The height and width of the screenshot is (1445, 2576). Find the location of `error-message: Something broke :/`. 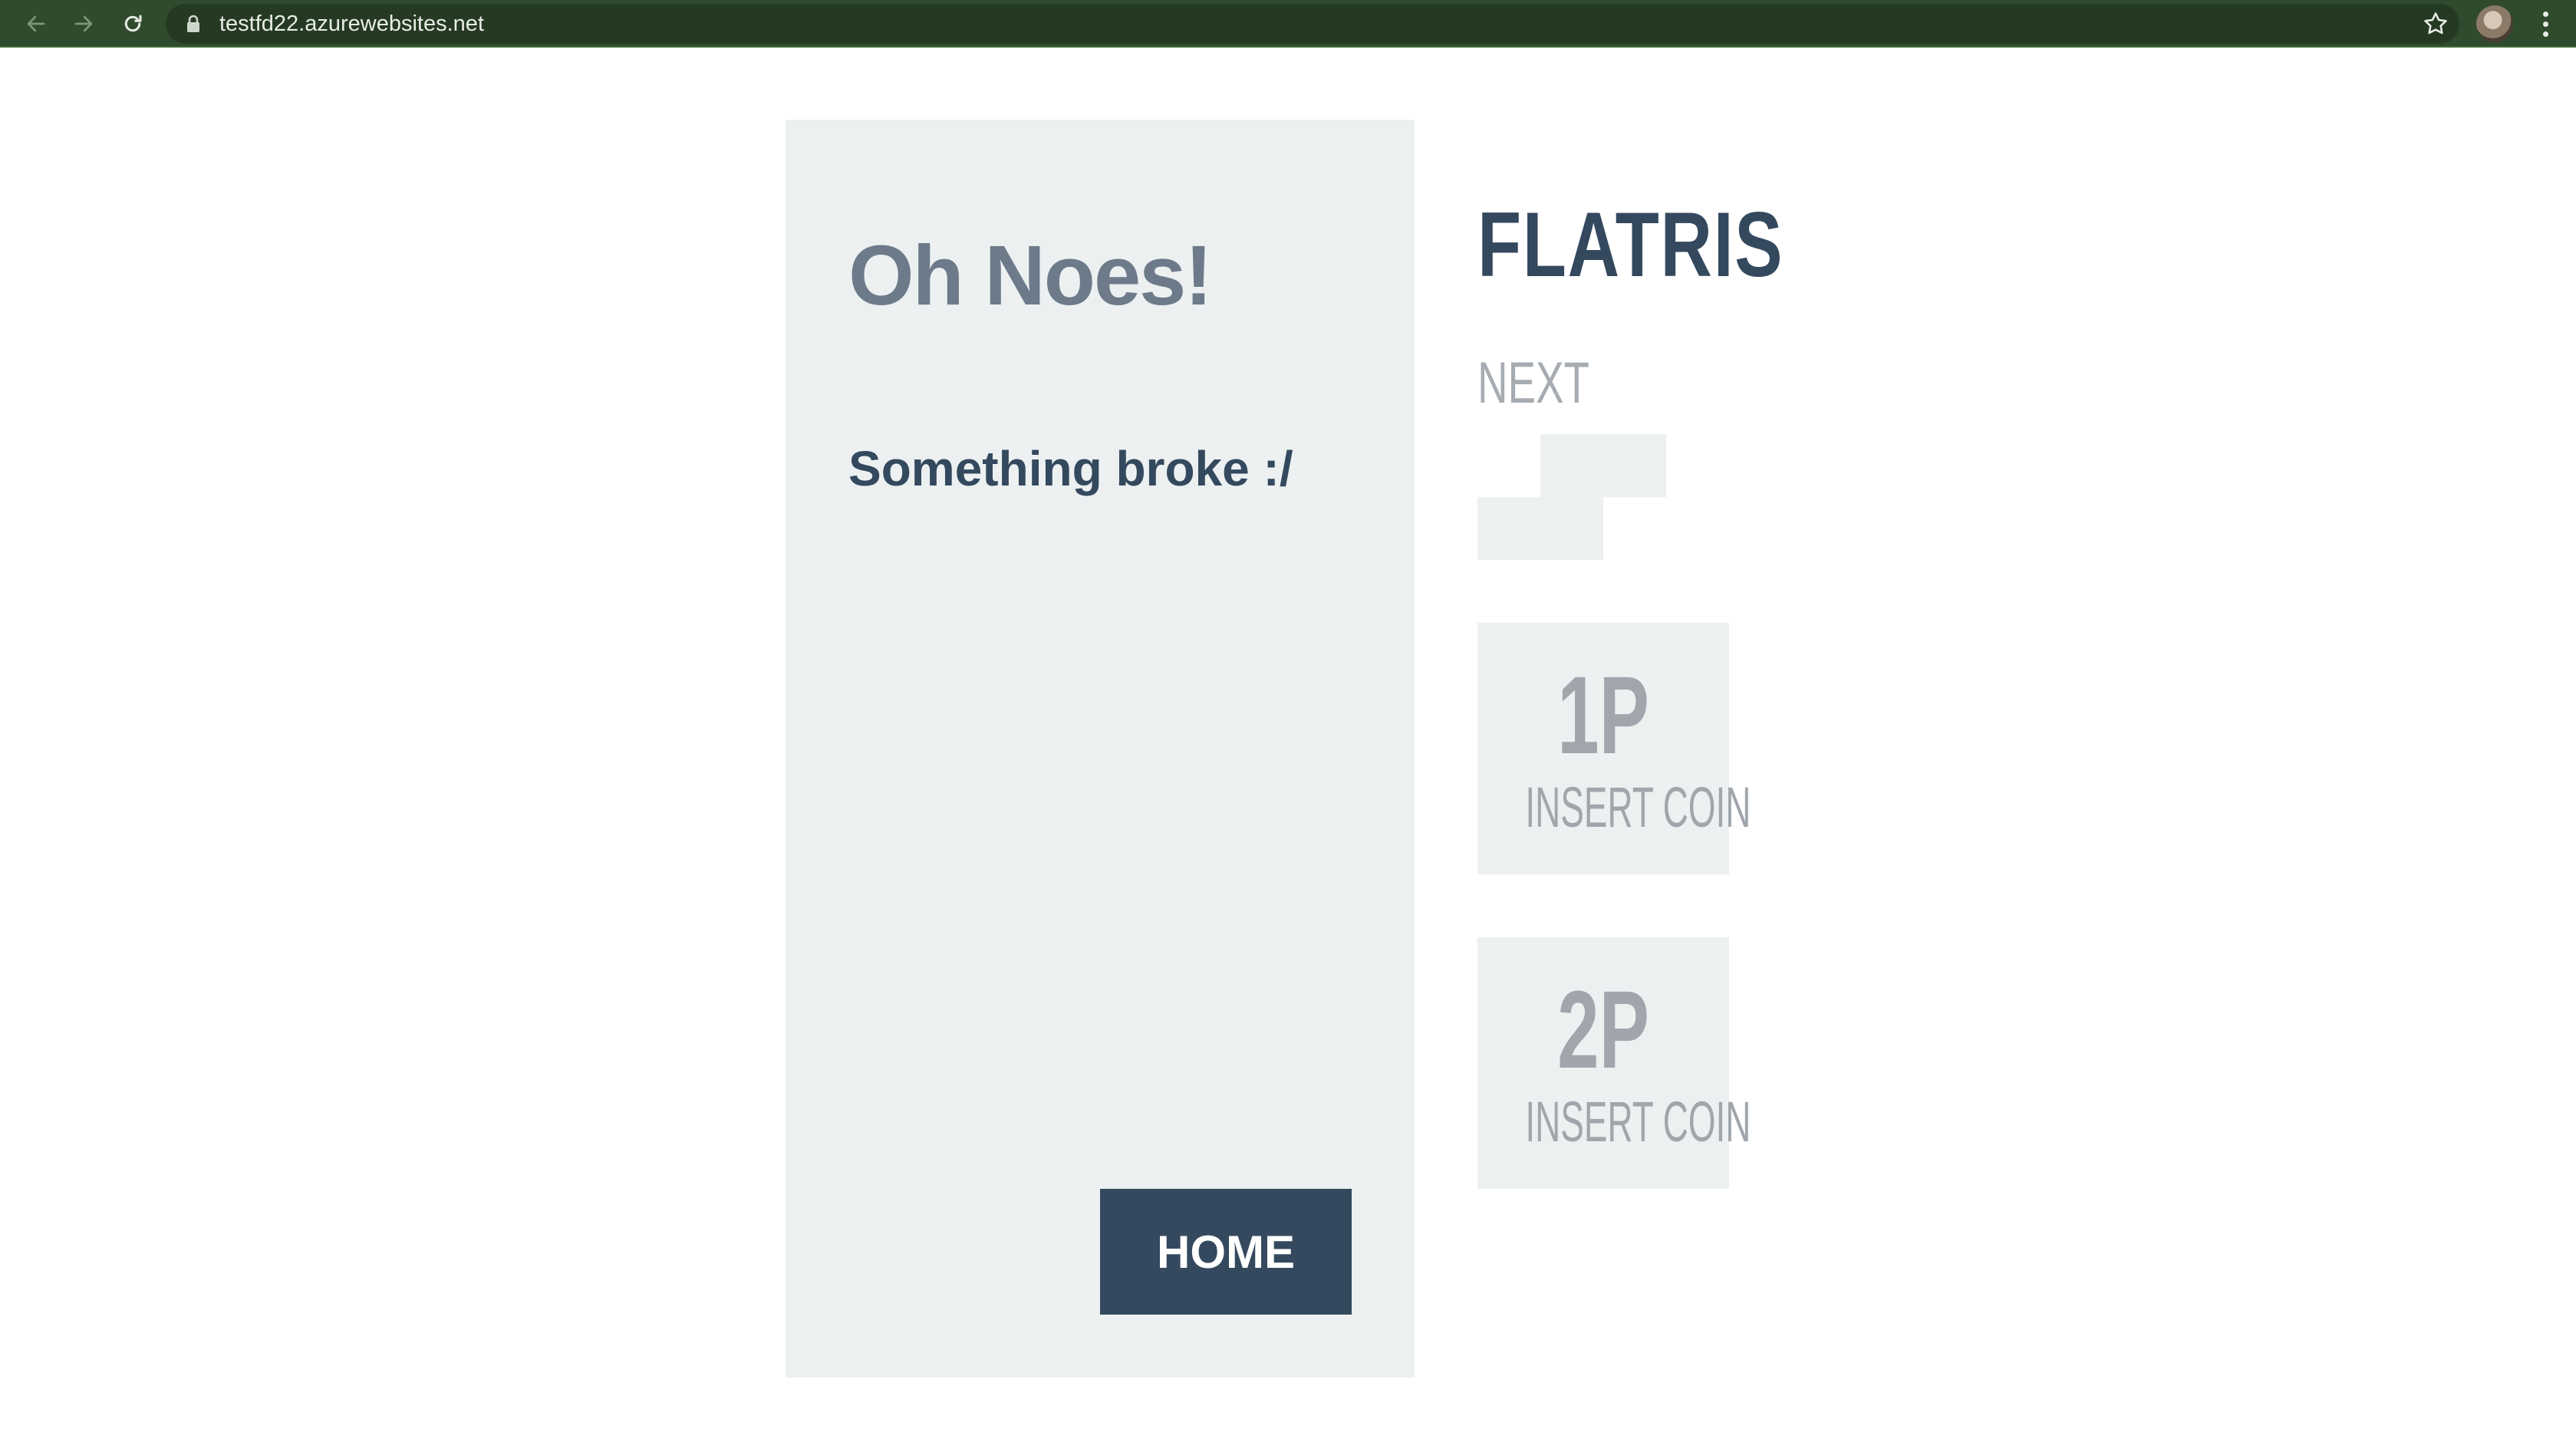

error-message: Something broke :/ is located at coordinates (1070, 468).